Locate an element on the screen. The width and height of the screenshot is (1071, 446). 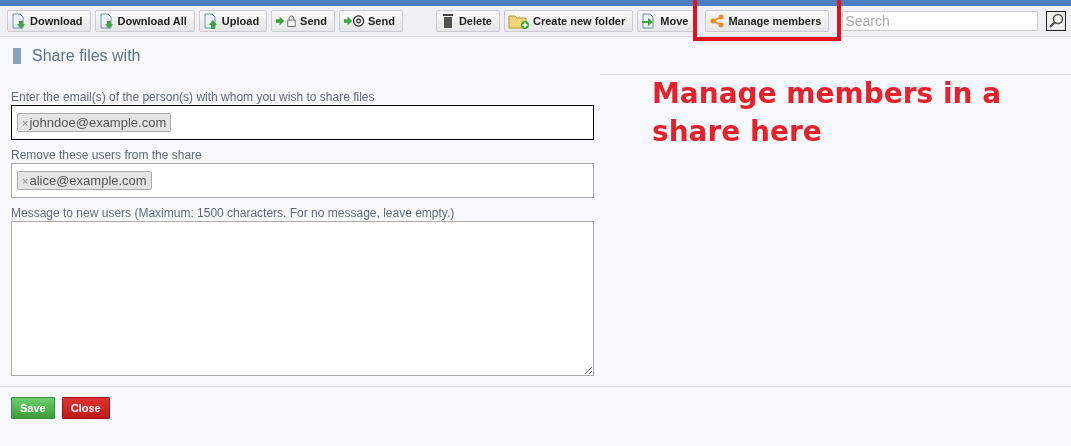
email-tag: ×johndoe@example.com is located at coordinates (94, 122).